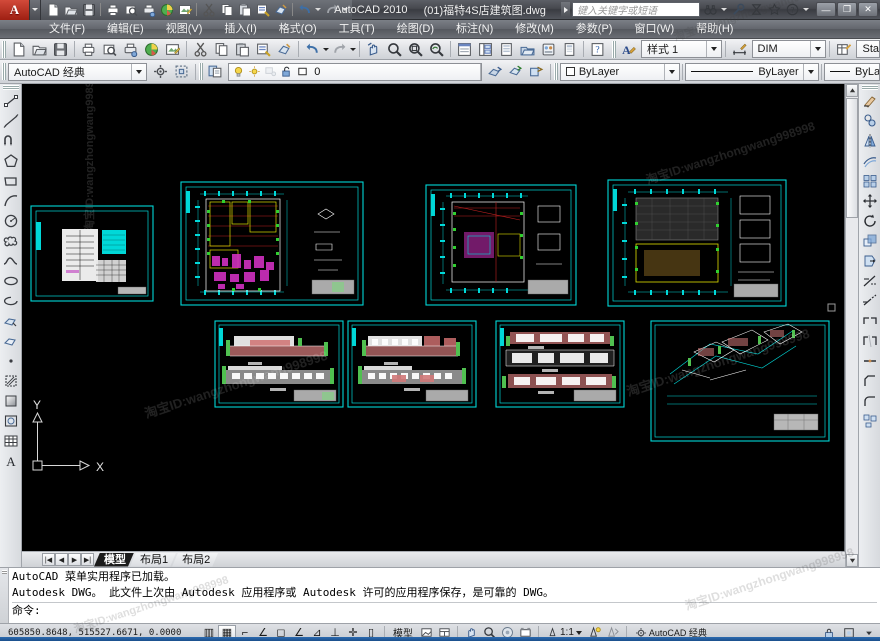 The width and height of the screenshot is (880, 641). Describe the element at coordinates (125, 29) in the screenshot. I see `menu-edit: 编辑(E)` at that location.